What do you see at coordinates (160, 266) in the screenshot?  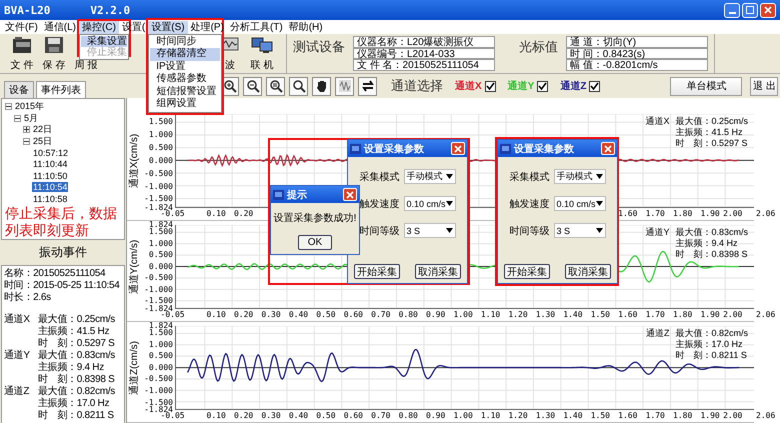 I see `tick-label: 0.000` at bounding box center [160, 266].